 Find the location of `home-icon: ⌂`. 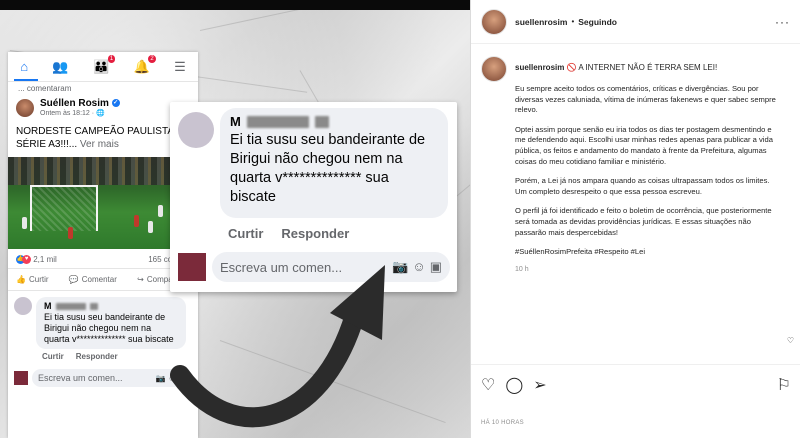

home-icon: ⌂ is located at coordinates (24, 66).